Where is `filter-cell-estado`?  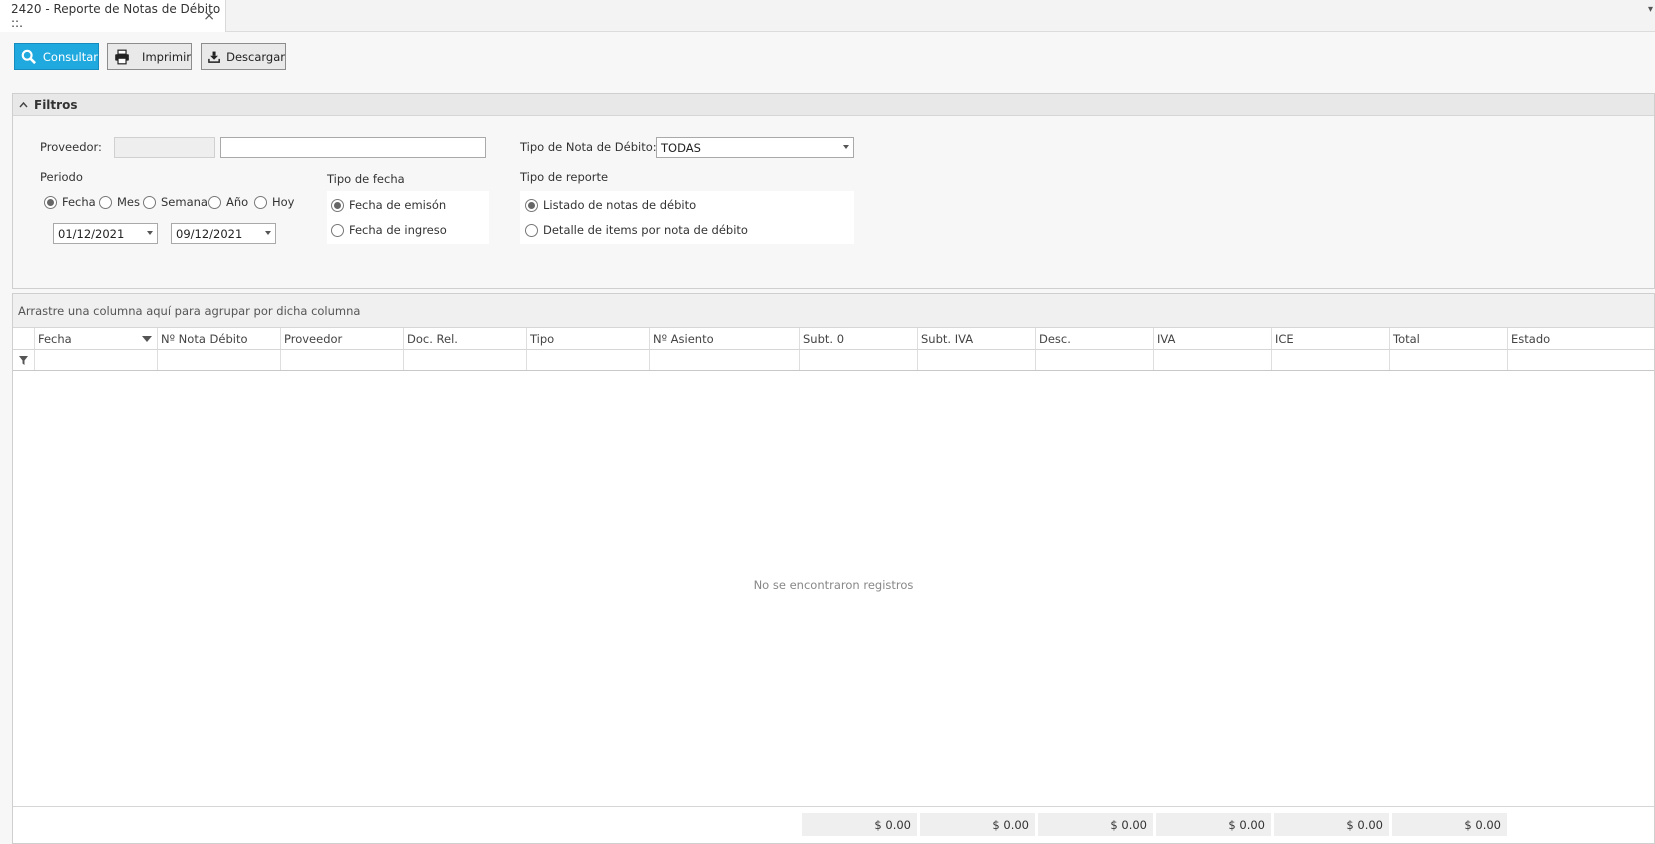
filter-cell-estado is located at coordinates (1581, 360).